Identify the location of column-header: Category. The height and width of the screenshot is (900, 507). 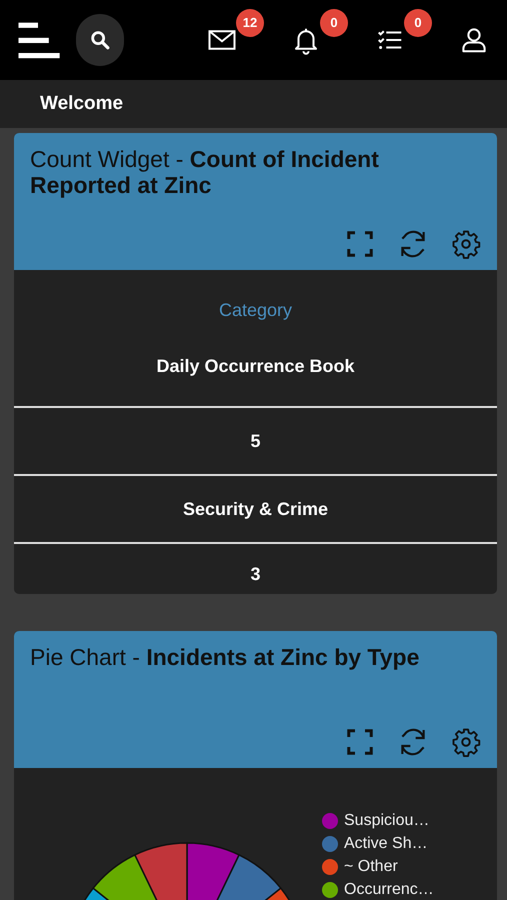
(256, 310).